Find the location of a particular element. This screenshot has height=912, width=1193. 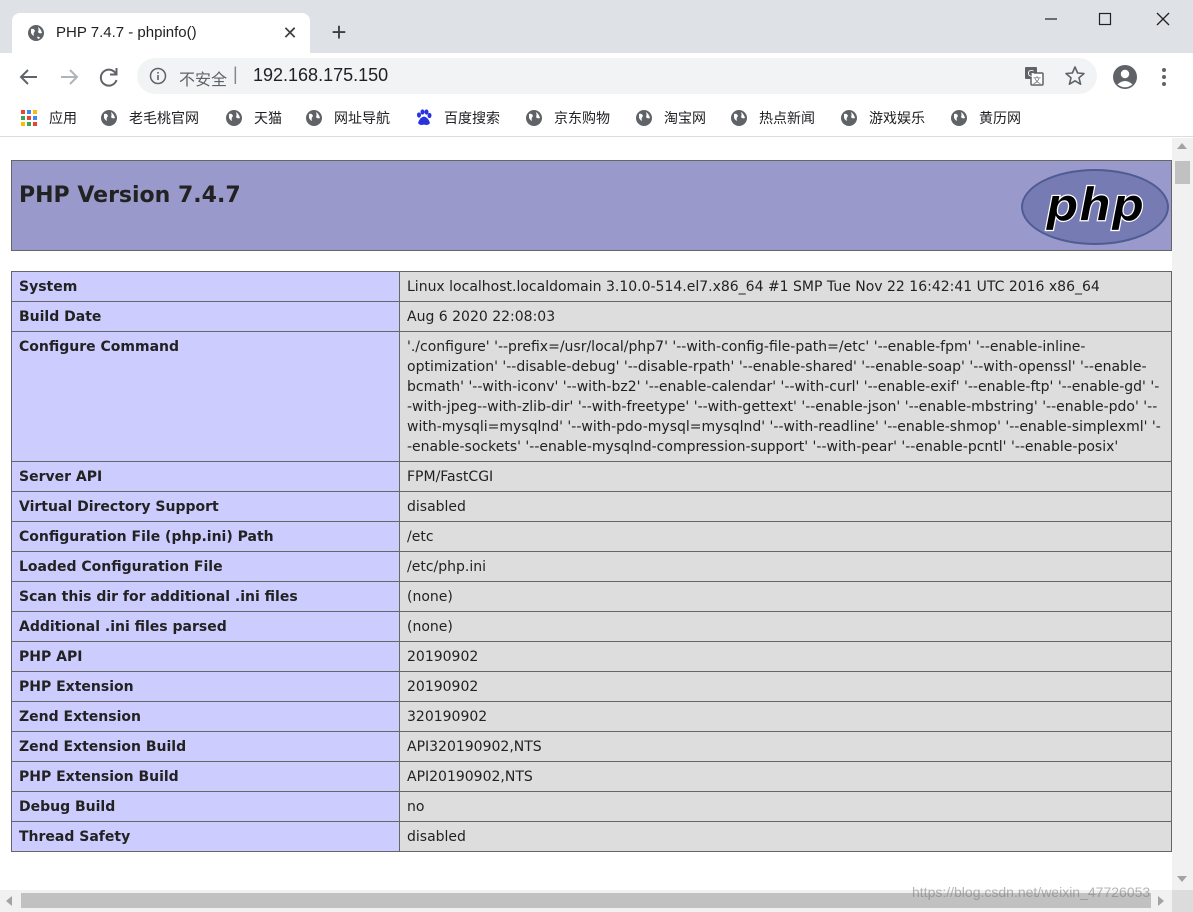

bookmark-jd: 京东购物 is located at coordinates (567, 118).